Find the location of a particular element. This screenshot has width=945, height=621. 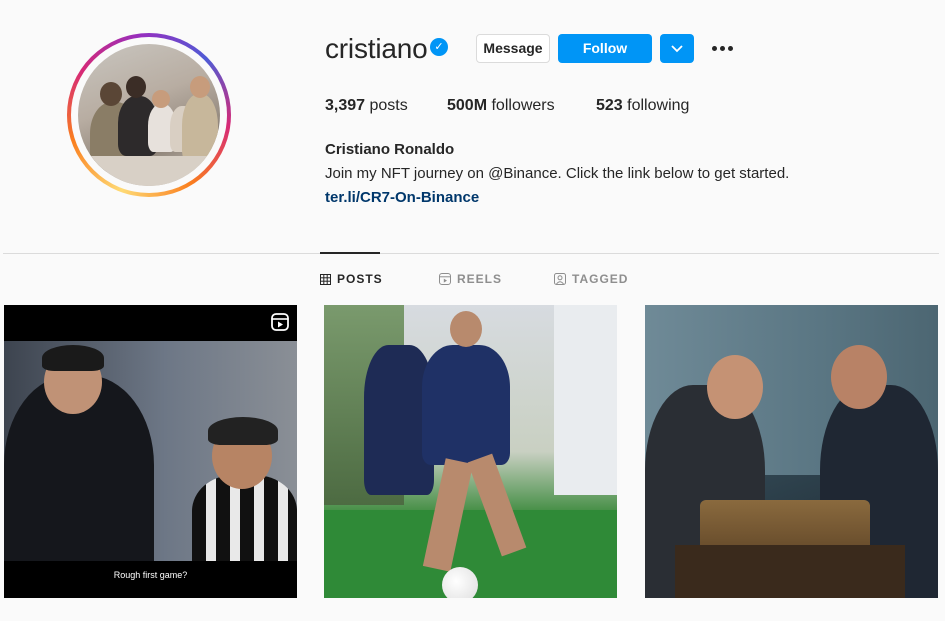

reel-caption: Rough first game? is located at coordinates (150, 575).